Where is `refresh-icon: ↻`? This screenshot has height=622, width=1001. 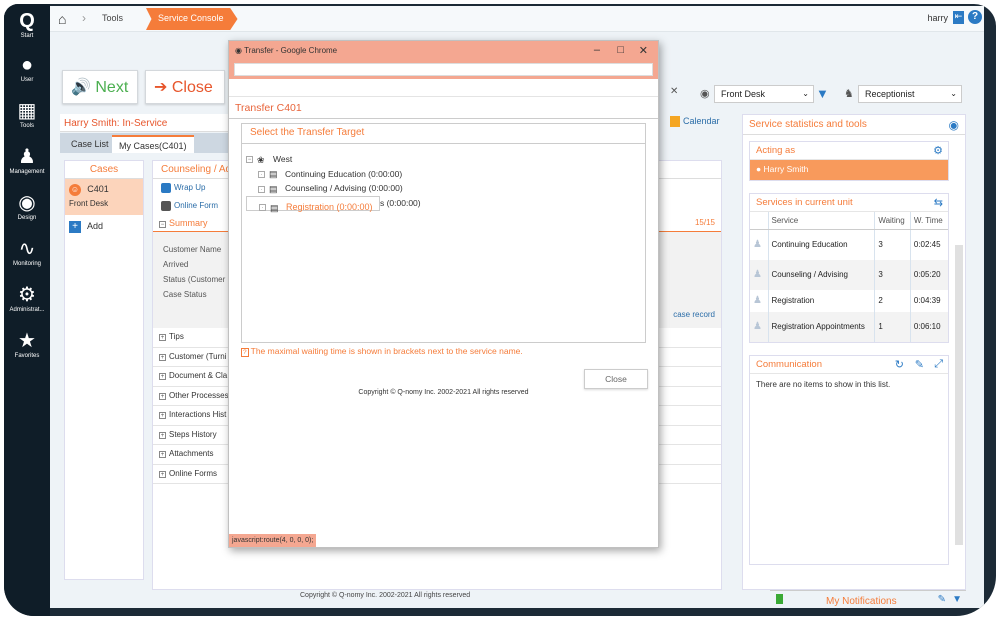 refresh-icon: ↻ is located at coordinates (899, 364).